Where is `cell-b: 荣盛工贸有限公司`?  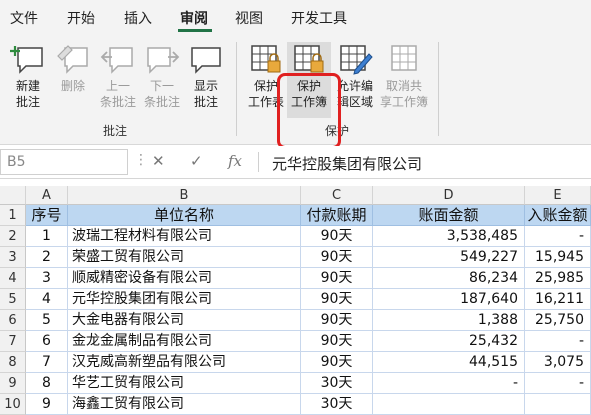
cell-b: 荣盛工贸有限公司 is located at coordinates (184, 257).